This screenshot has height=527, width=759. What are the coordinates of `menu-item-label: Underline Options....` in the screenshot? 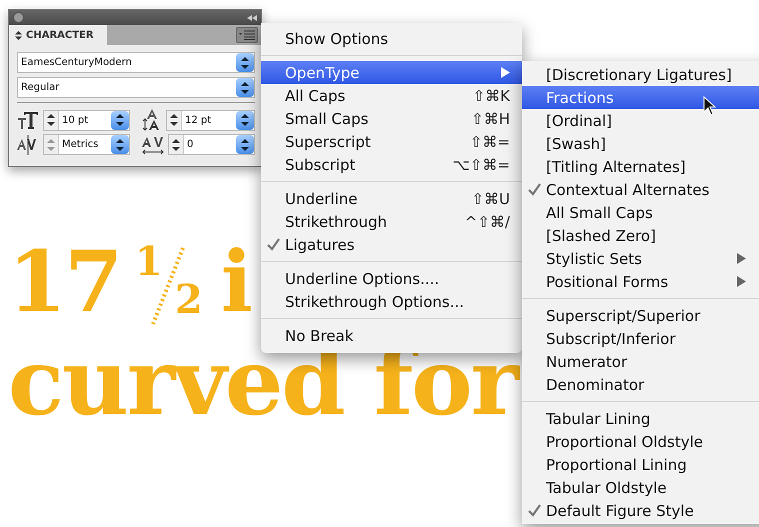 It's located at (362, 279).